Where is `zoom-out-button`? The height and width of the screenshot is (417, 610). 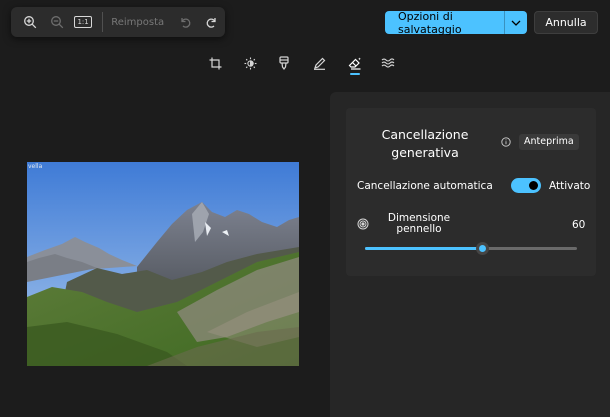
zoom-out-button is located at coordinates (56, 22).